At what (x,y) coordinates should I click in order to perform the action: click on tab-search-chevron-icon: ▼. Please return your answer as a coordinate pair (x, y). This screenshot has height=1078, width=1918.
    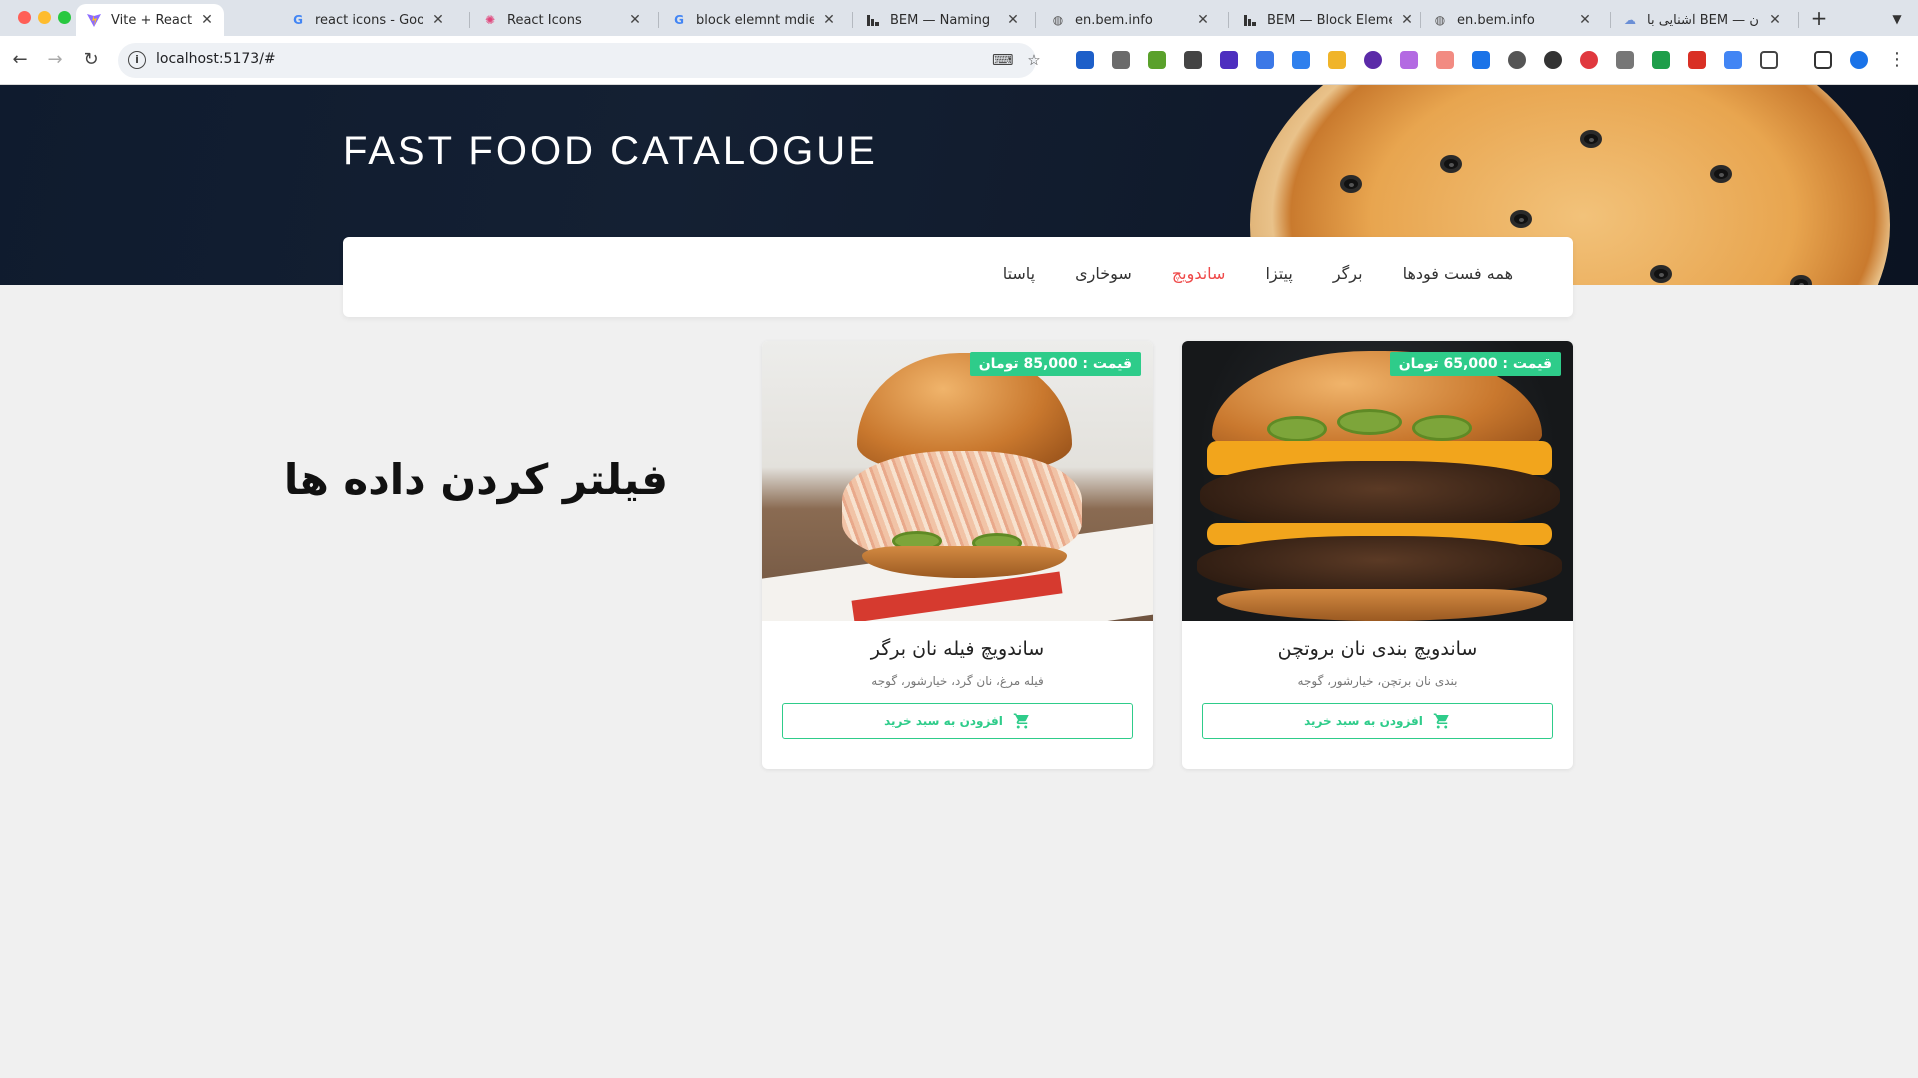
    Looking at the image, I should click on (1897, 19).